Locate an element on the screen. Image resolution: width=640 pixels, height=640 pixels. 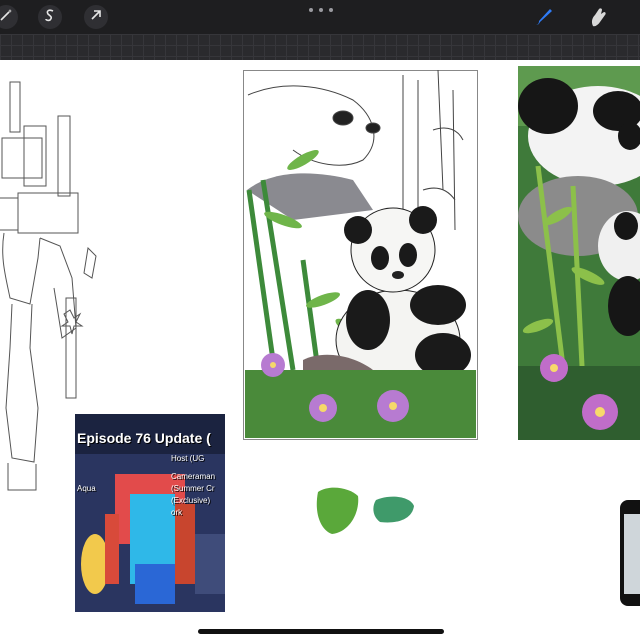
magic-wand-icon is located at coordinates (6, 17).